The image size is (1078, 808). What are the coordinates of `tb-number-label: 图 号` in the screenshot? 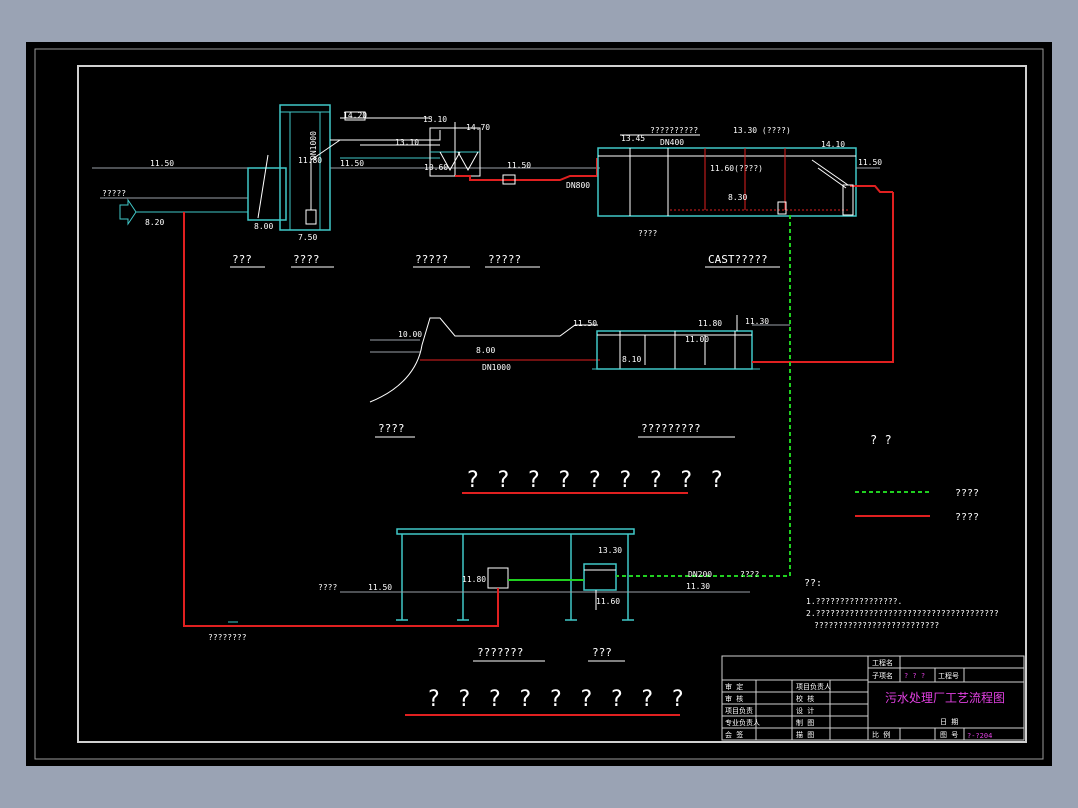 It's located at (949, 735).